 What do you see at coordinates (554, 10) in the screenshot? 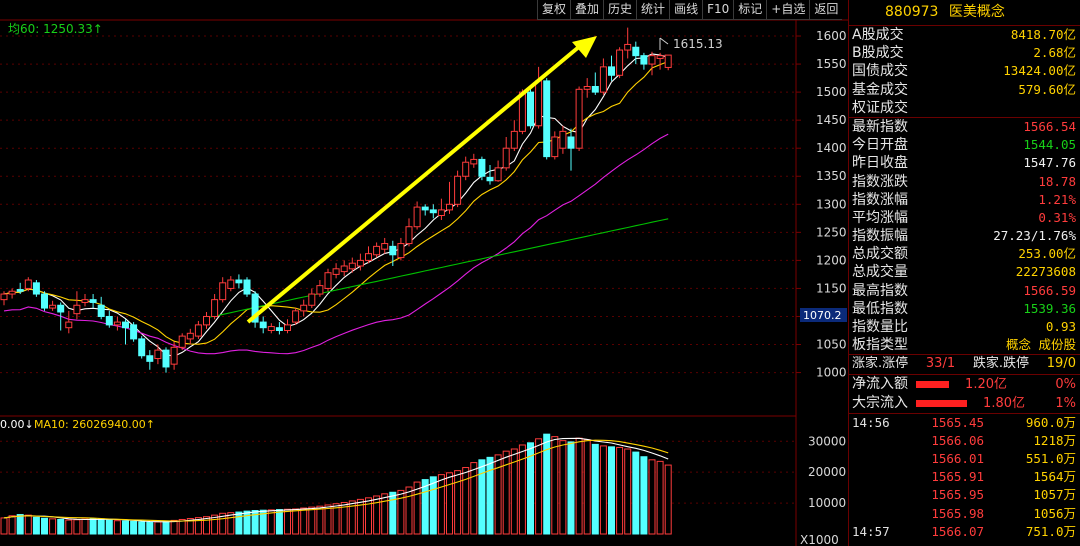
I see `restore-rights-button: 复权` at bounding box center [554, 10].